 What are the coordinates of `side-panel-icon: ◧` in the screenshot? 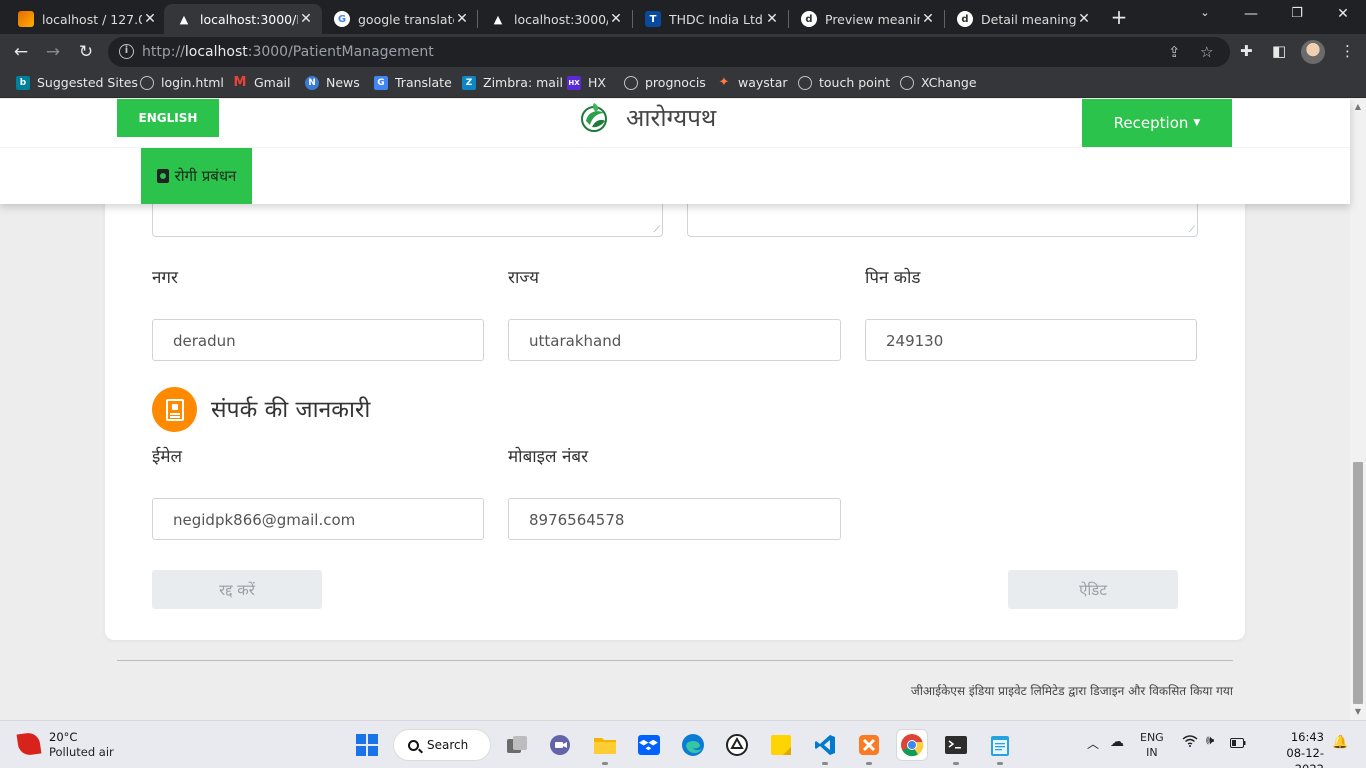 It's located at (1279, 51).